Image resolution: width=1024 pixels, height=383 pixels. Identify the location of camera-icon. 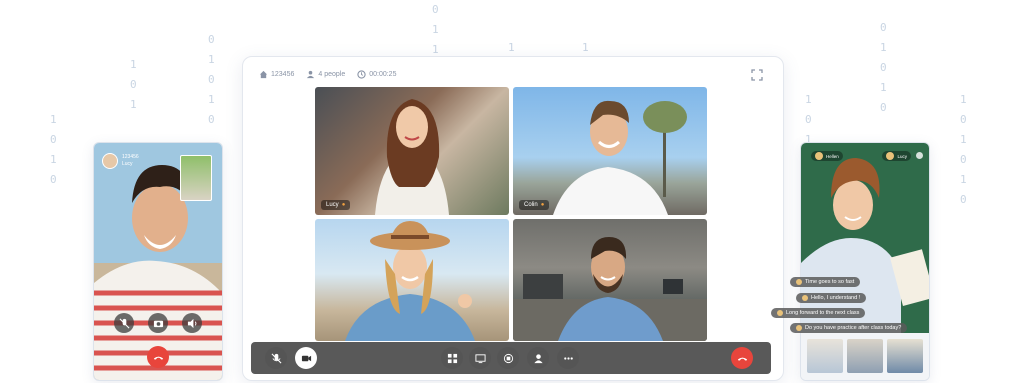
(158, 323).